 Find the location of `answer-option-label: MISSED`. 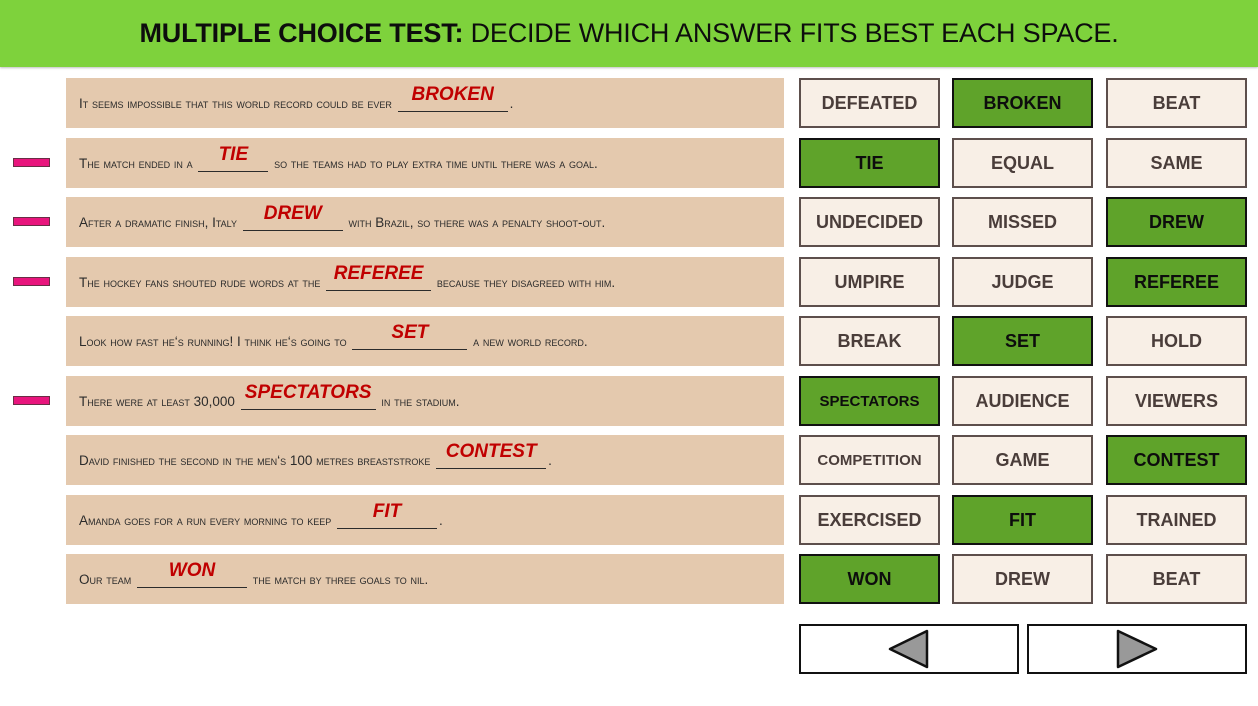

answer-option-label: MISSED is located at coordinates (1022, 221).